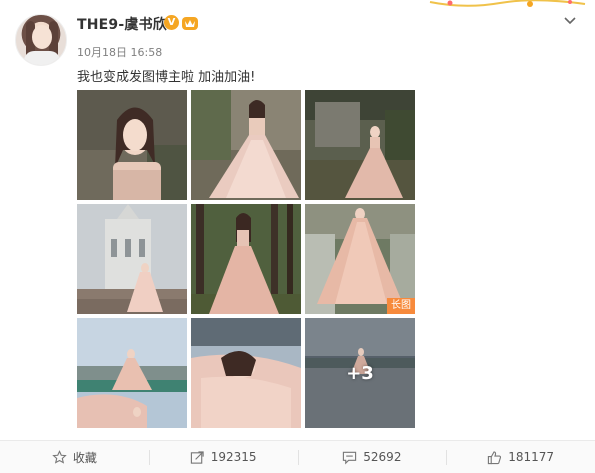  I want to click on like-count: 181177, so click(531, 457).